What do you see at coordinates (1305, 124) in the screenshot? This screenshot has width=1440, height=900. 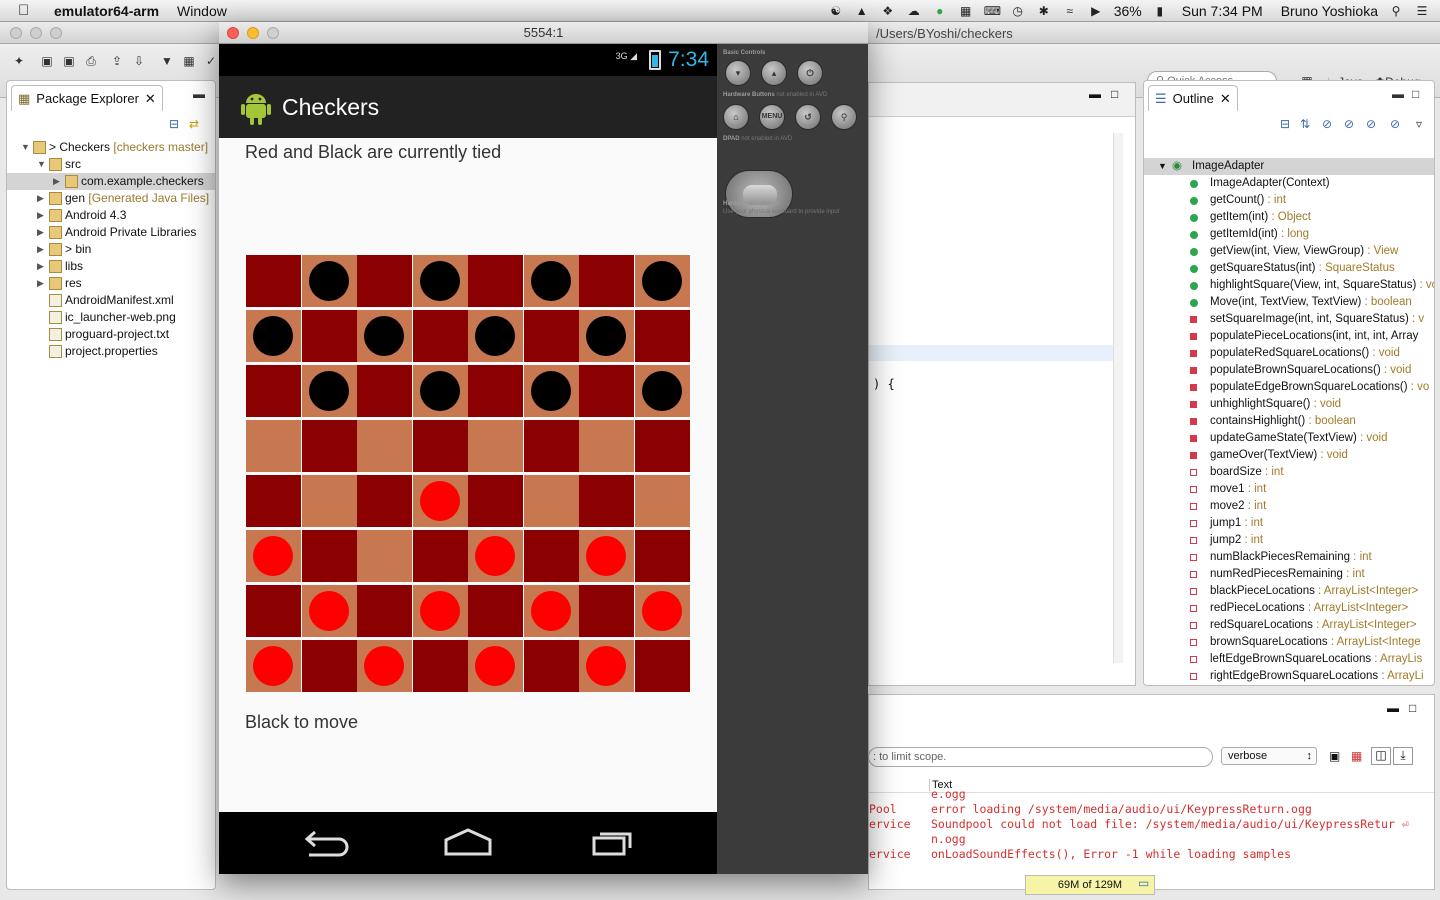 I see `sort-icon: ⇅` at bounding box center [1305, 124].